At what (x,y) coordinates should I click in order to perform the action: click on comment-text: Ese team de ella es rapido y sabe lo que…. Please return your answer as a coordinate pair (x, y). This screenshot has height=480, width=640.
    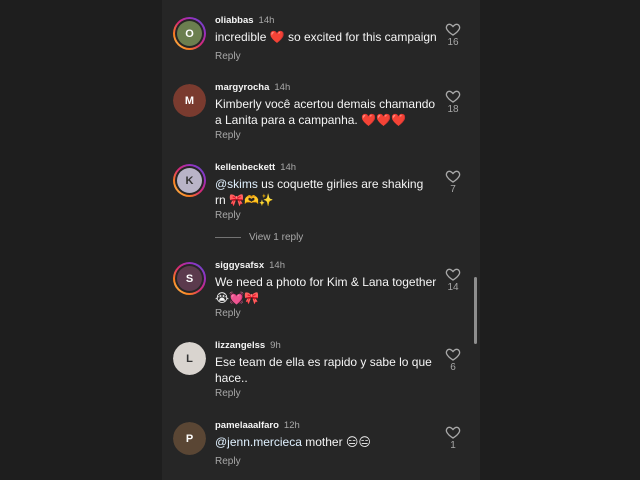
    Looking at the image, I should click on (323, 370).